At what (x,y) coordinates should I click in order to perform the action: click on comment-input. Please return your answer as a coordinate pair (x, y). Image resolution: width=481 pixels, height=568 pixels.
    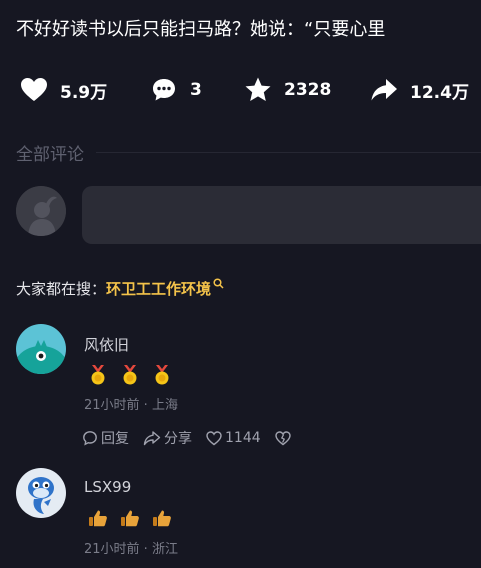
    Looking at the image, I should click on (281, 215).